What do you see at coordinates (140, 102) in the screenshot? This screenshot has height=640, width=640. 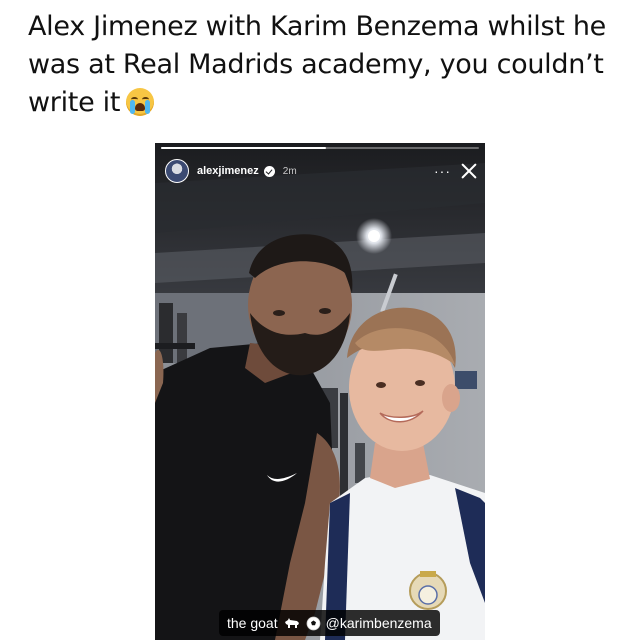 I see `loudly-crying-face-icon` at bounding box center [140, 102].